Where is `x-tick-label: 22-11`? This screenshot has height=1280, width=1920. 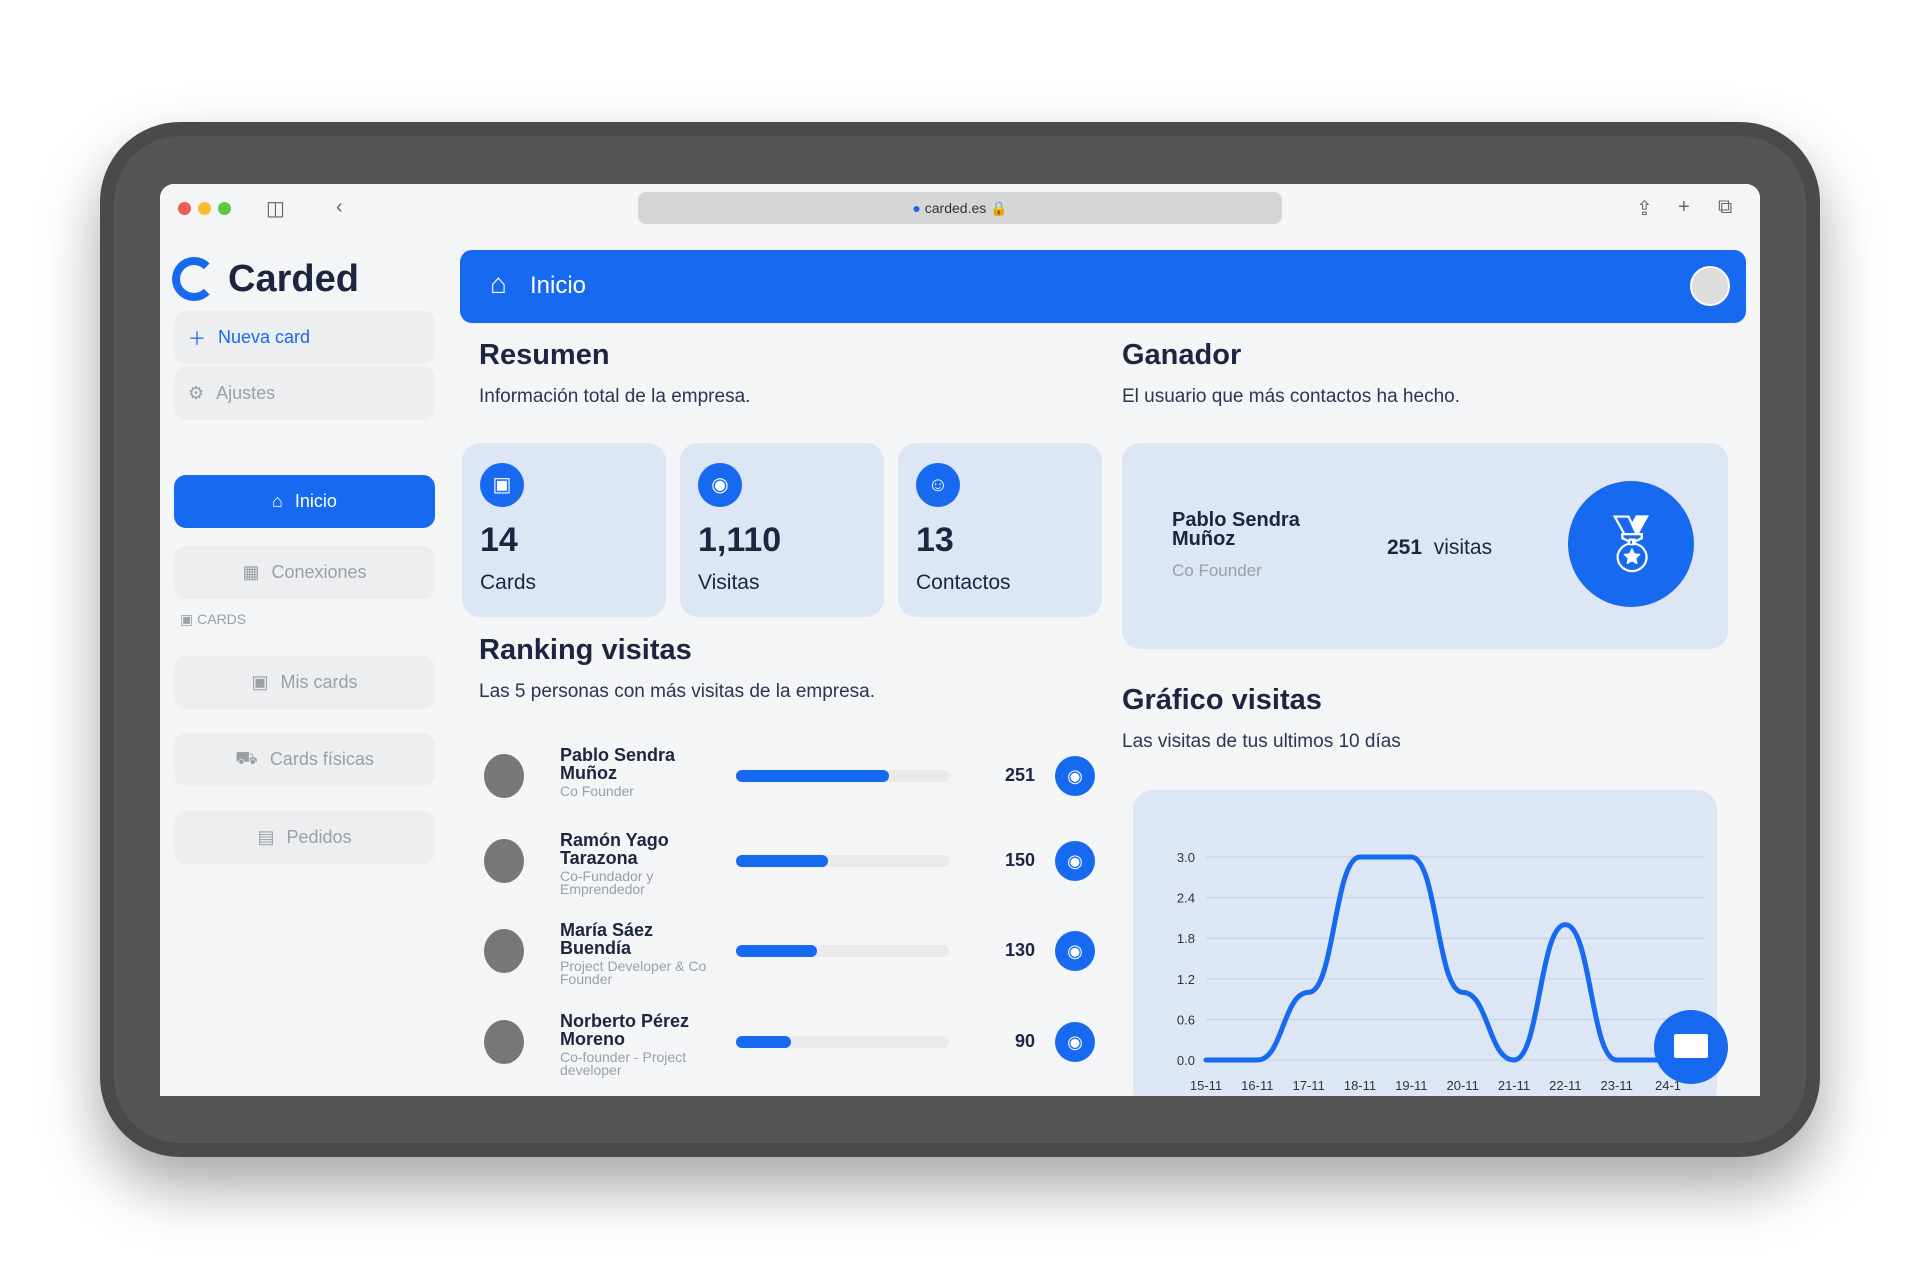
x-tick-label: 22-11 is located at coordinates (1565, 1085).